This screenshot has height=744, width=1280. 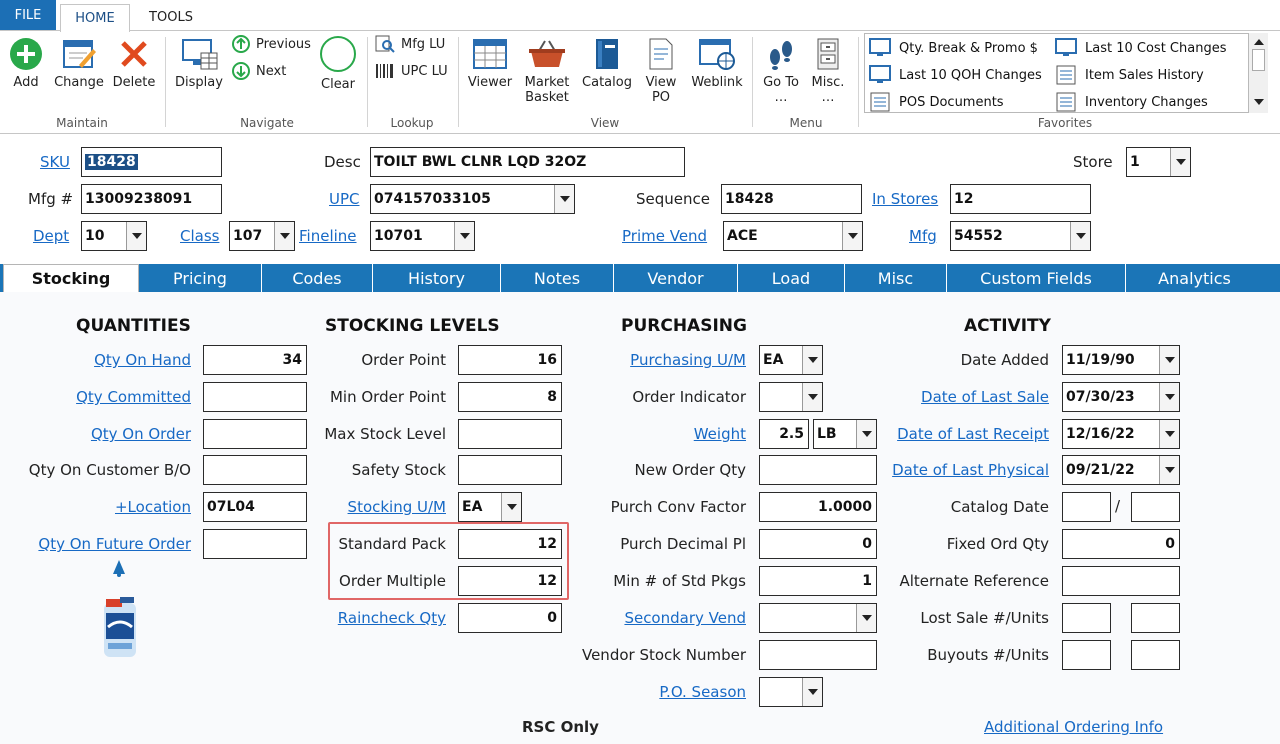 I want to click on view-po-button: View PO, so click(x=661, y=71).